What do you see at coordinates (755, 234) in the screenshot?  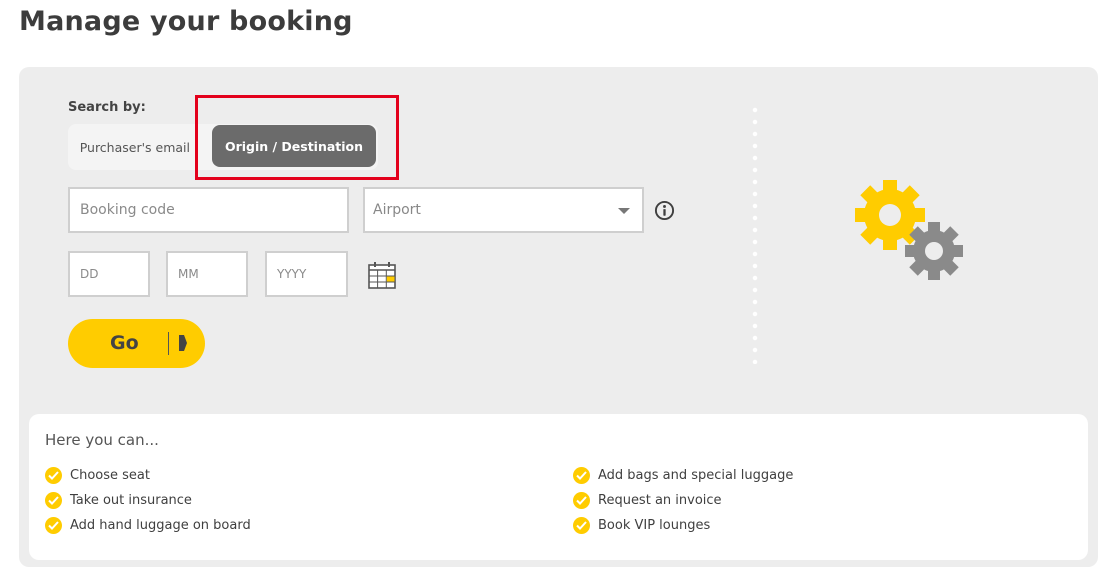 I see `dotted-divider` at bounding box center [755, 234].